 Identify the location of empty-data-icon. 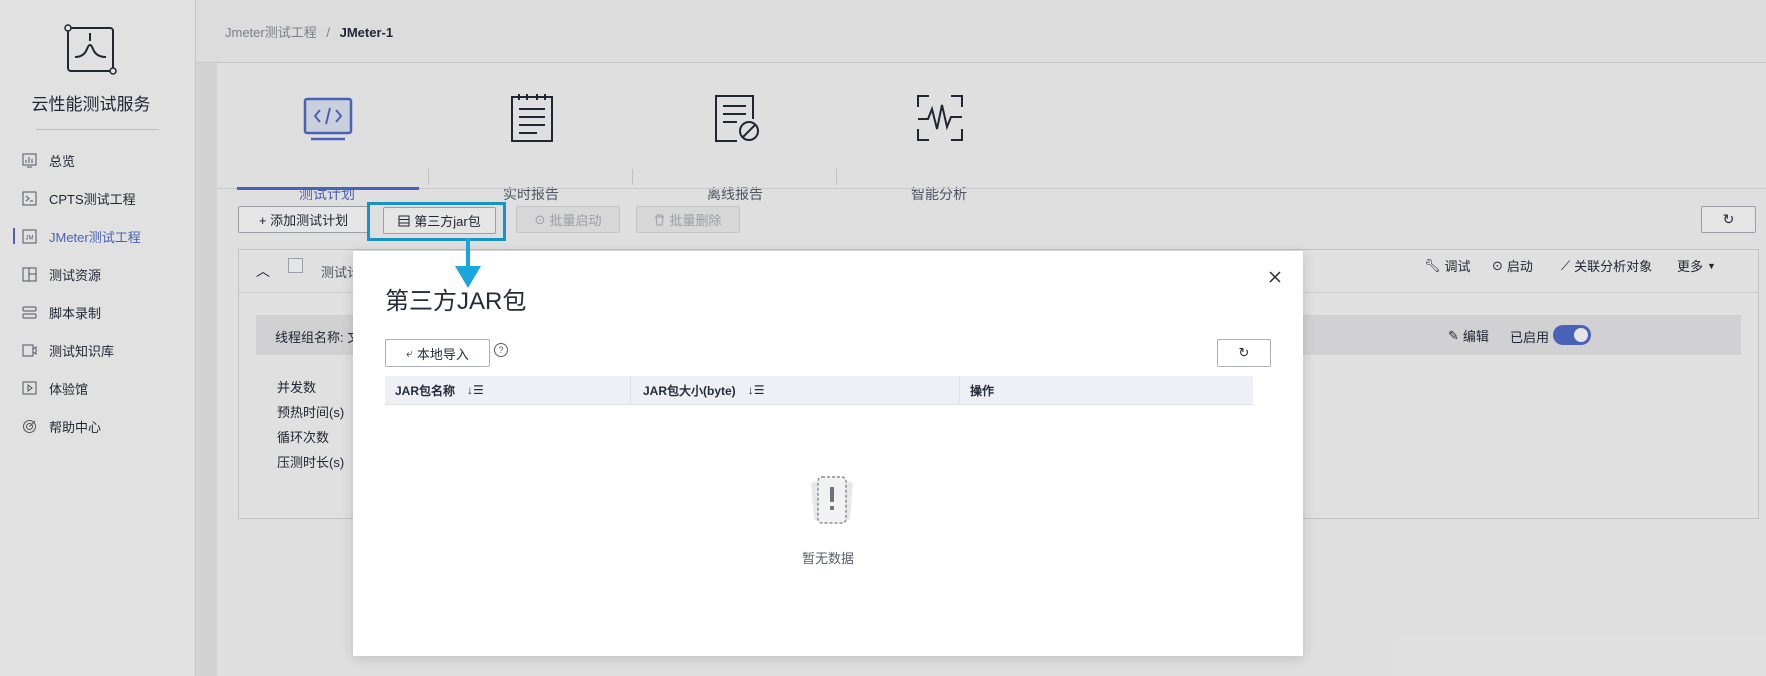
(832, 500).